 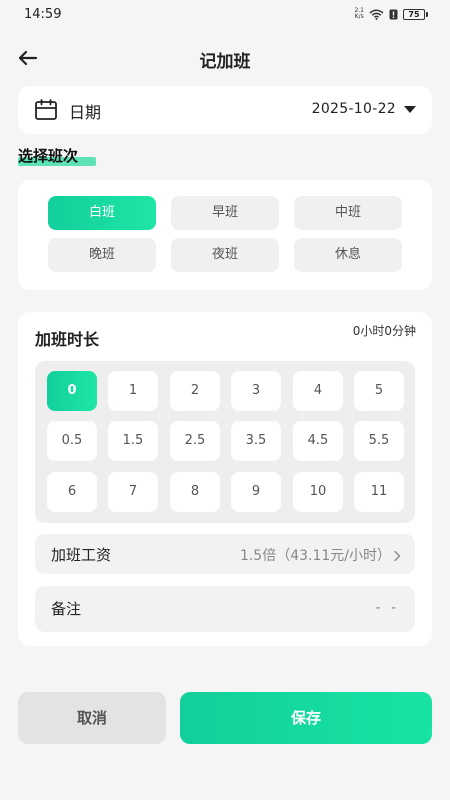 I want to click on hour-option: 11, so click(x=379, y=492).